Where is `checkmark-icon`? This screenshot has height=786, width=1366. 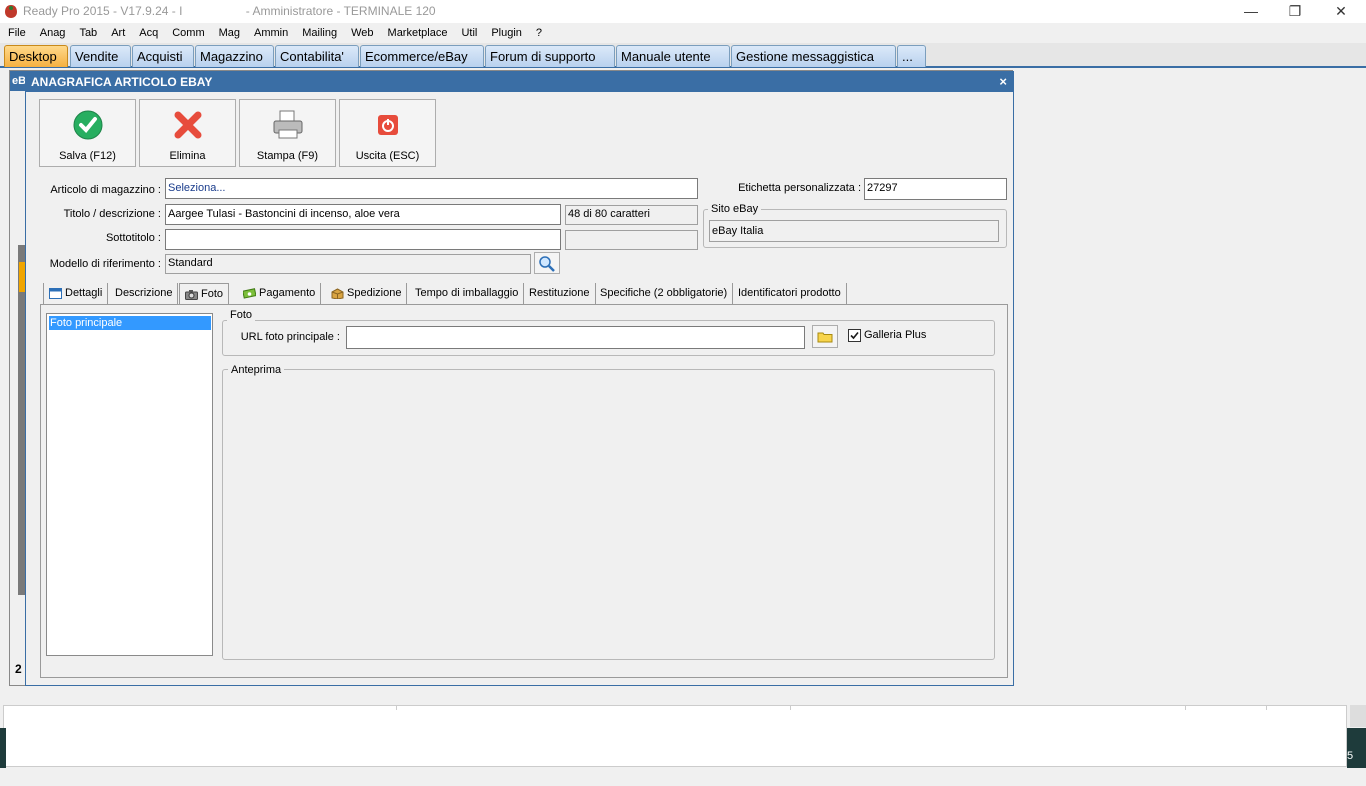
checkmark-icon is located at coordinates (854, 335).